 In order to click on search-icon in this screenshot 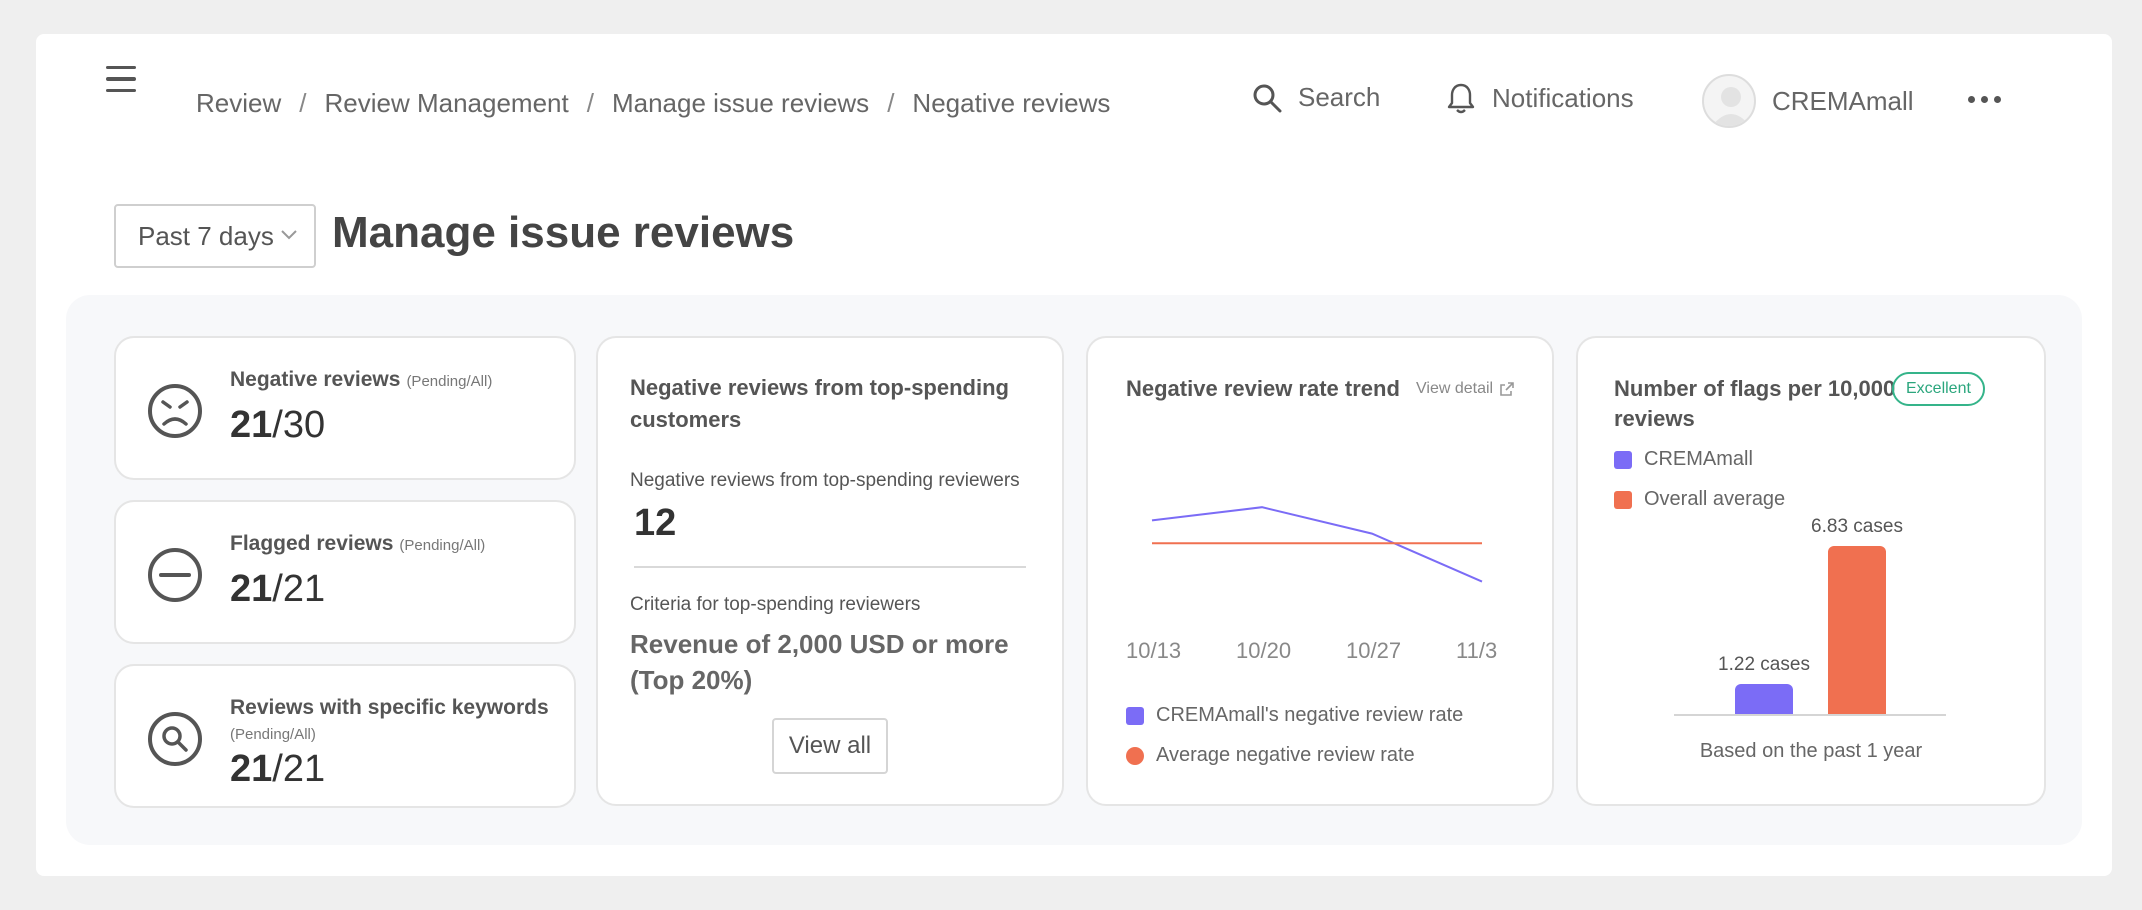, I will do `click(1267, 98)`.